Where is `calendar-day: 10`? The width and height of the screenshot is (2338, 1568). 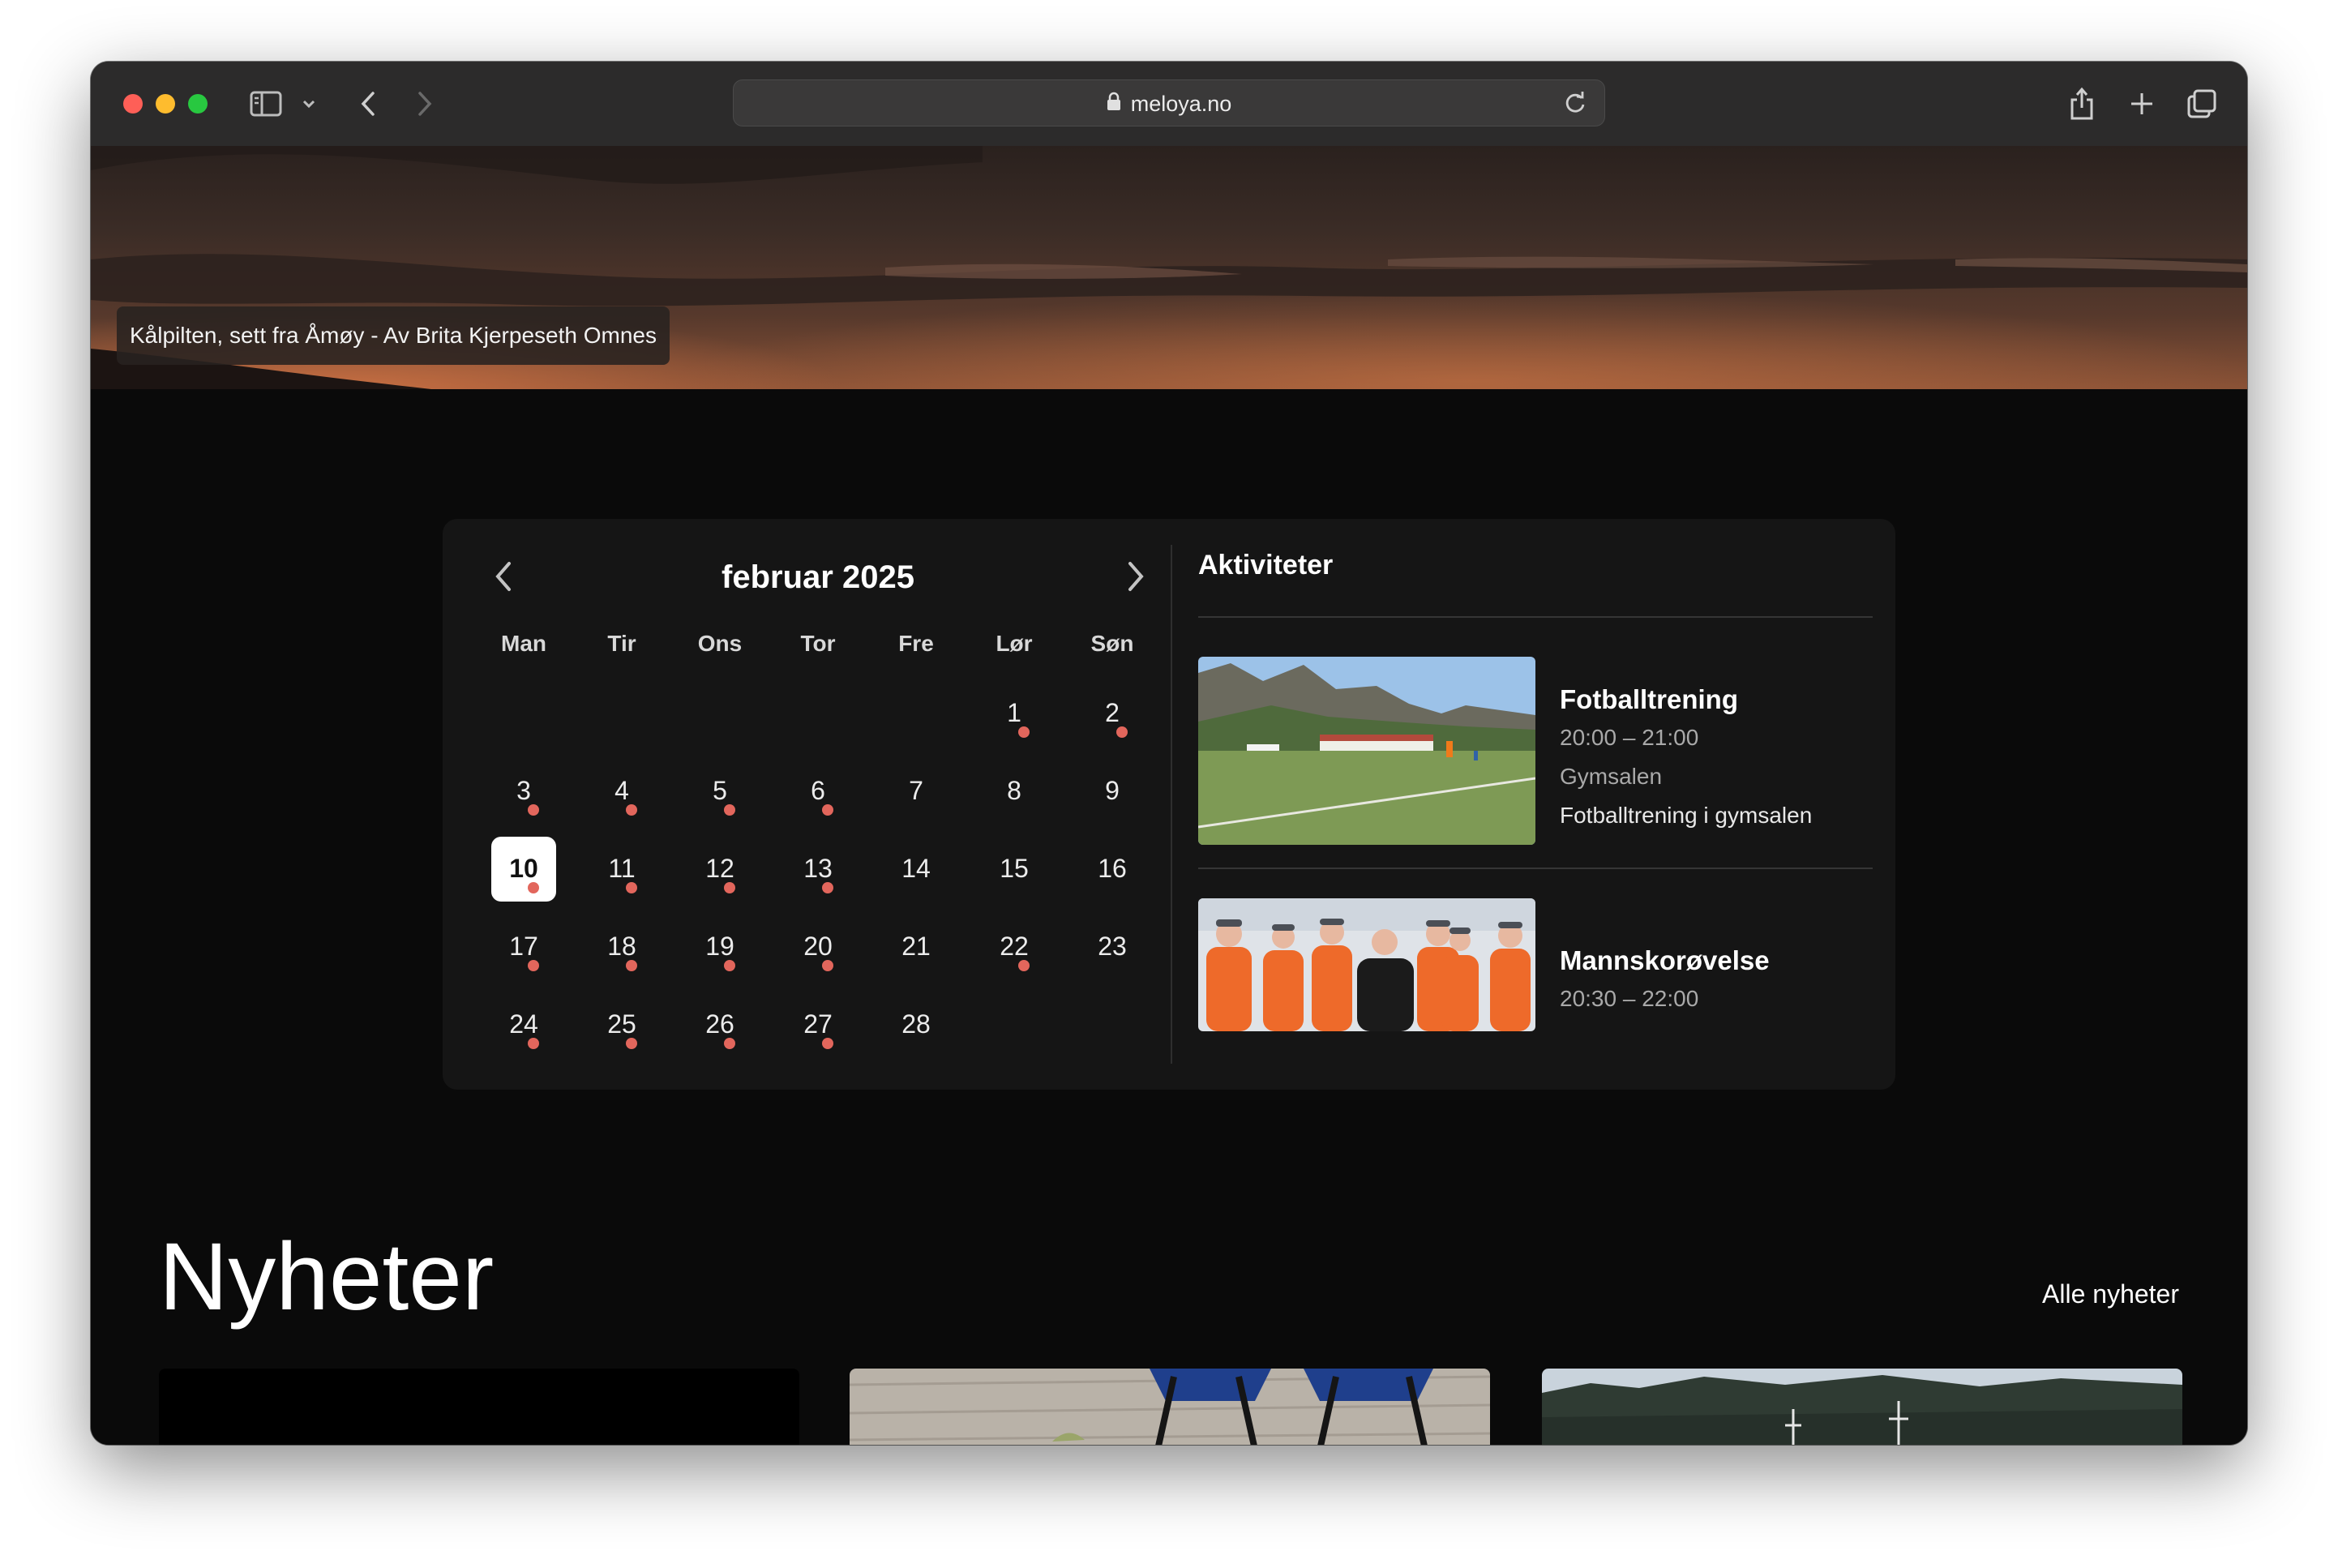 calendar-day: 10 is located at coordinates (523, 869).